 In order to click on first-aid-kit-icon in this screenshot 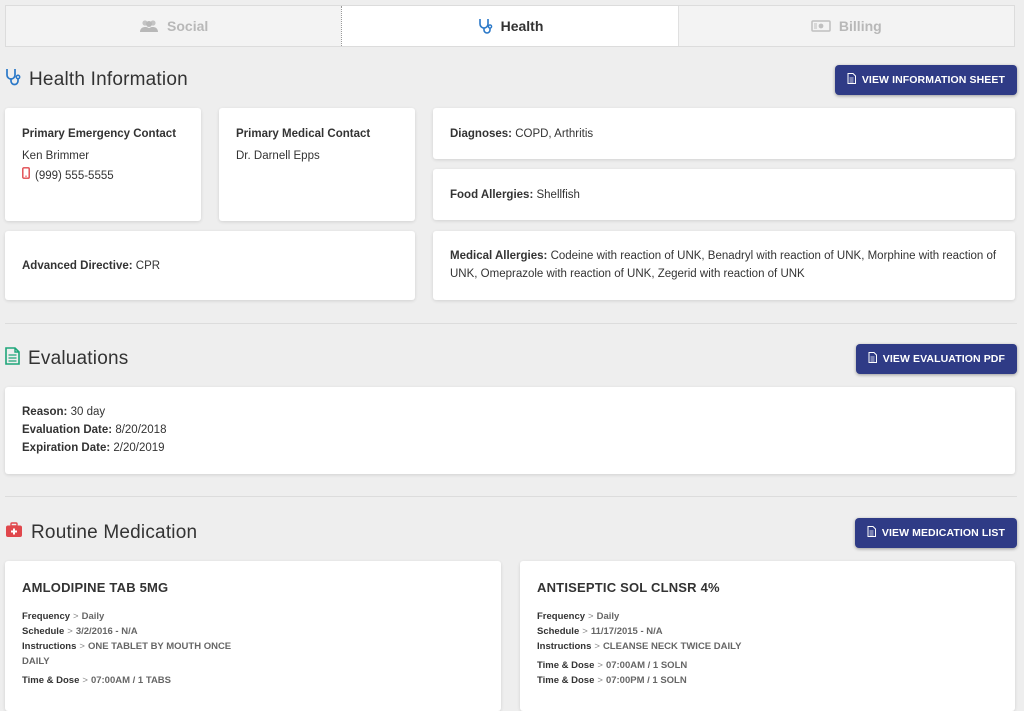, I will do `click(14, 533)`.